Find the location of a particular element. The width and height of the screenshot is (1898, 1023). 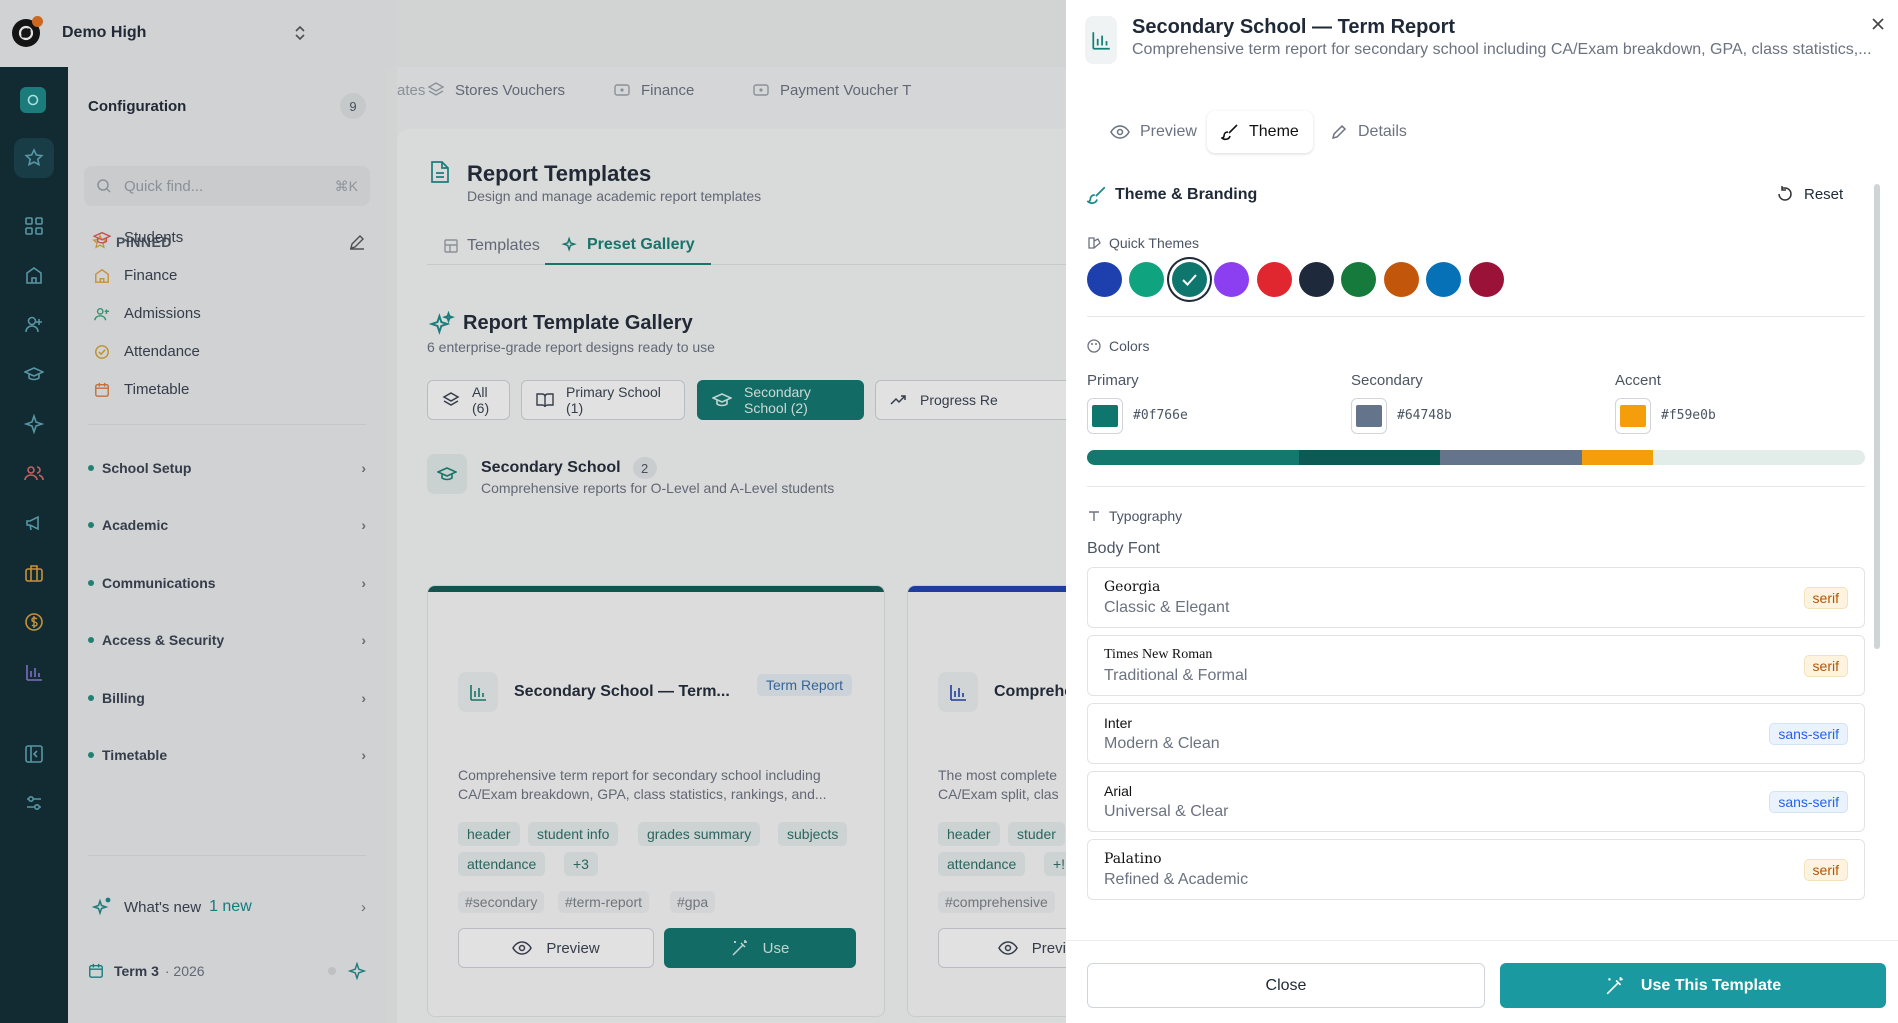

close-button: Close is located at coordinates (1286, 985).